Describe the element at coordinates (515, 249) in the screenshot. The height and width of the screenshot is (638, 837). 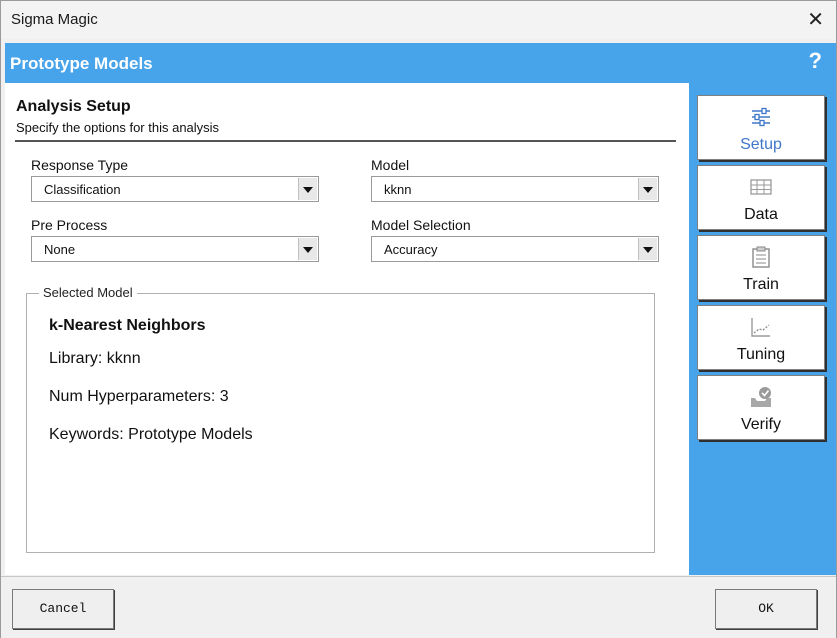
I see `model-selection-dropdown: Accuracy` at that location.